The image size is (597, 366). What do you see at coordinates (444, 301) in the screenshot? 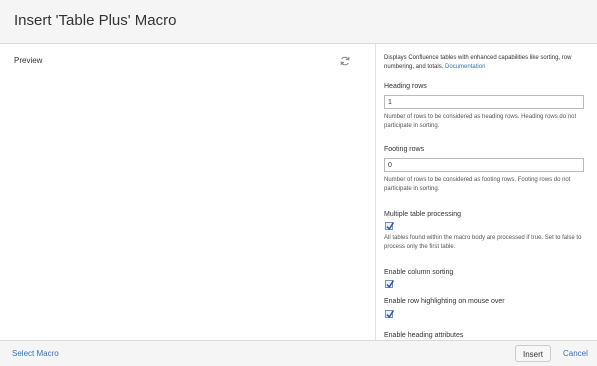
I see `enable-row-highlighting-label: Enable row highlighting on mouse over` at bounding box center [444, 301].